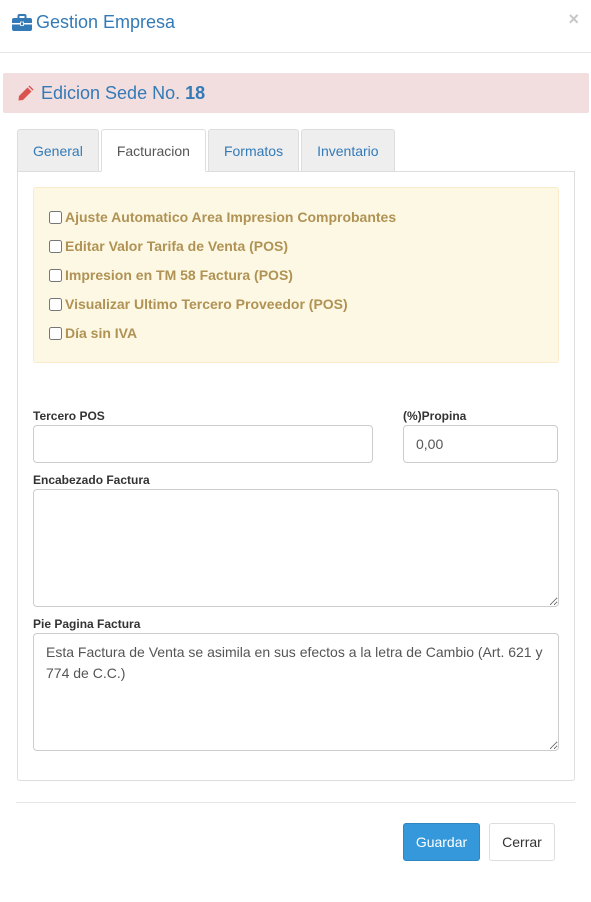  I want to click on guardar-button: Guardar, so click(441, 842).